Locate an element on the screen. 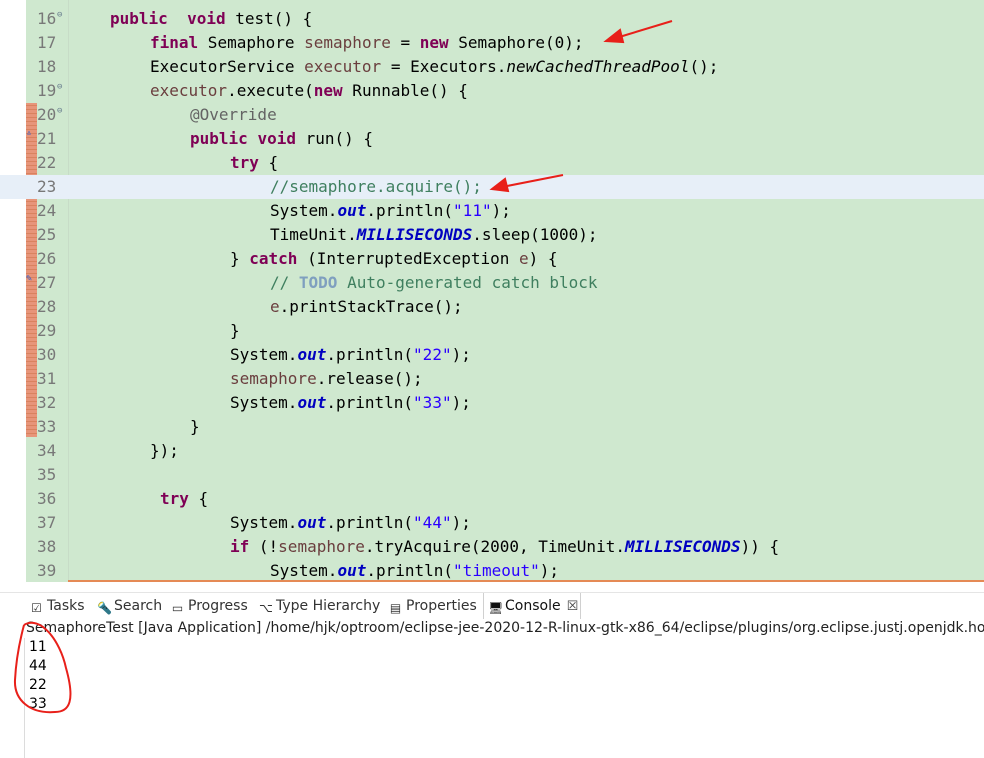 The width and height of the screenshot is (984, 758). code-line: 30 System.out.println("22"); is located at coordinates (492, 355).